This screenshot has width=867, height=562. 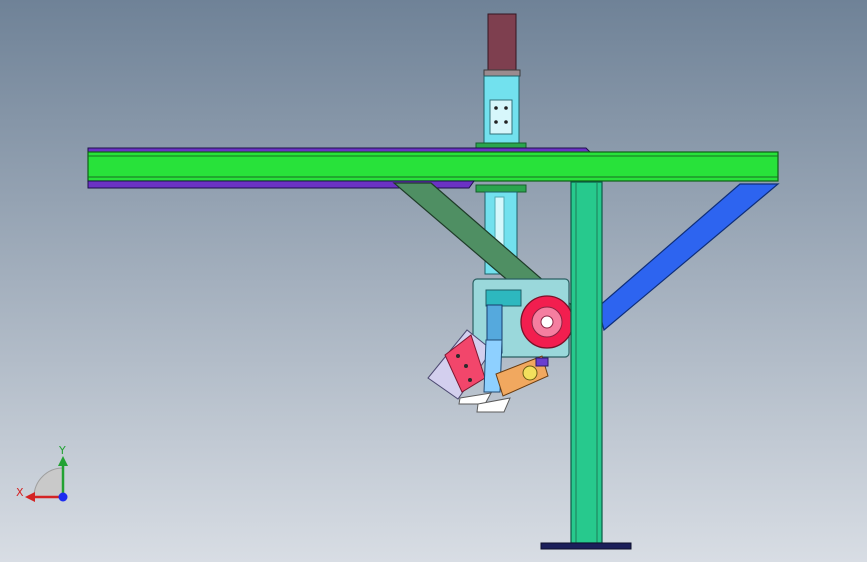 I want to click on motor-flange, so click(x=502, y=73).